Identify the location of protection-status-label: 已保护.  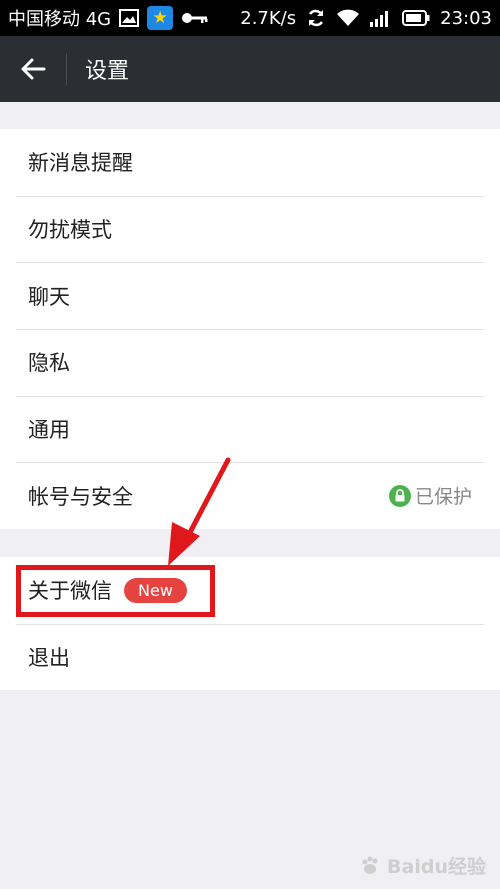
(443, 497).